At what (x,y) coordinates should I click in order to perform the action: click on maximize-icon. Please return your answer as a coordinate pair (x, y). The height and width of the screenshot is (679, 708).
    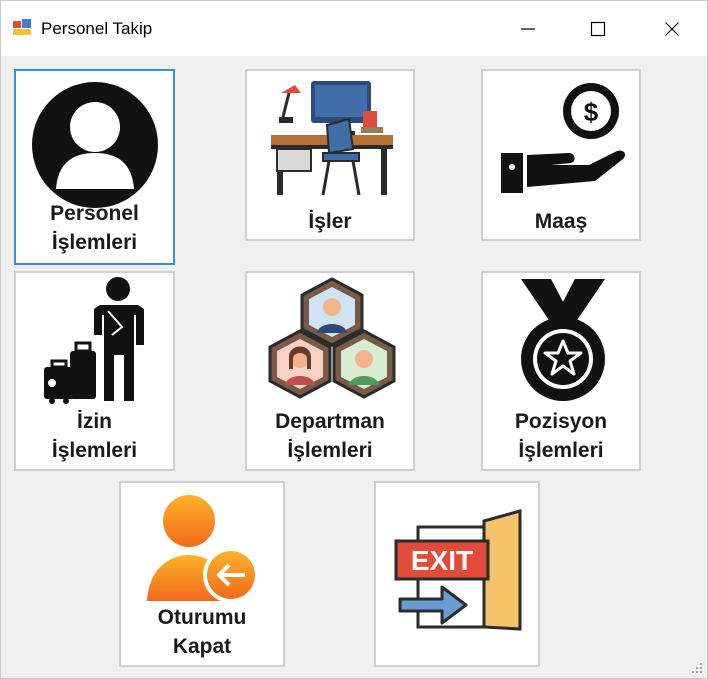
    Looking at the image, I should click on (598, 28).